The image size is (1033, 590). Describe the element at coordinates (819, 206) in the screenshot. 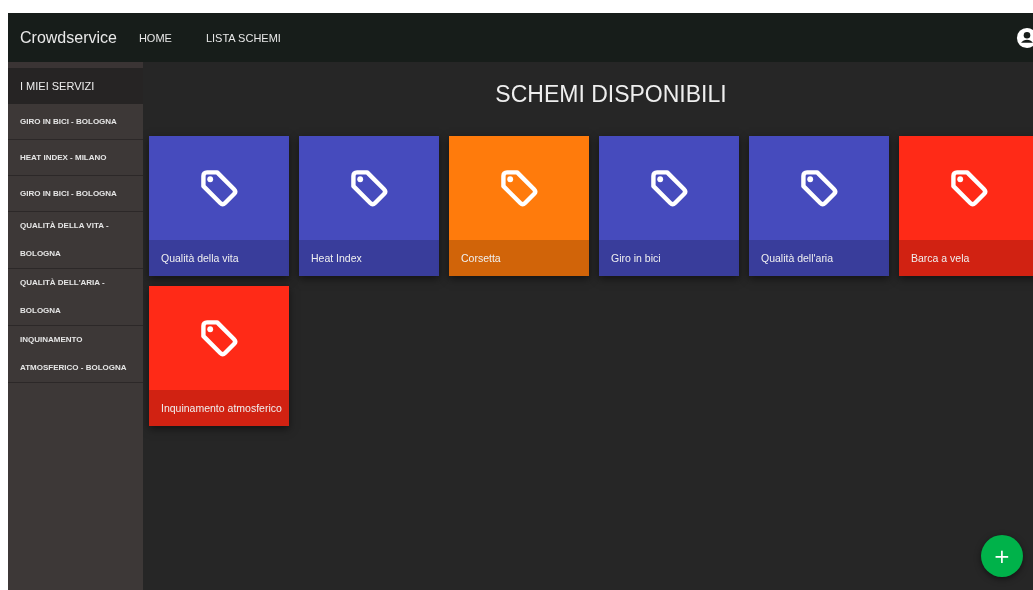

I see `scheme-card: Qualità dell'aria` at that location.